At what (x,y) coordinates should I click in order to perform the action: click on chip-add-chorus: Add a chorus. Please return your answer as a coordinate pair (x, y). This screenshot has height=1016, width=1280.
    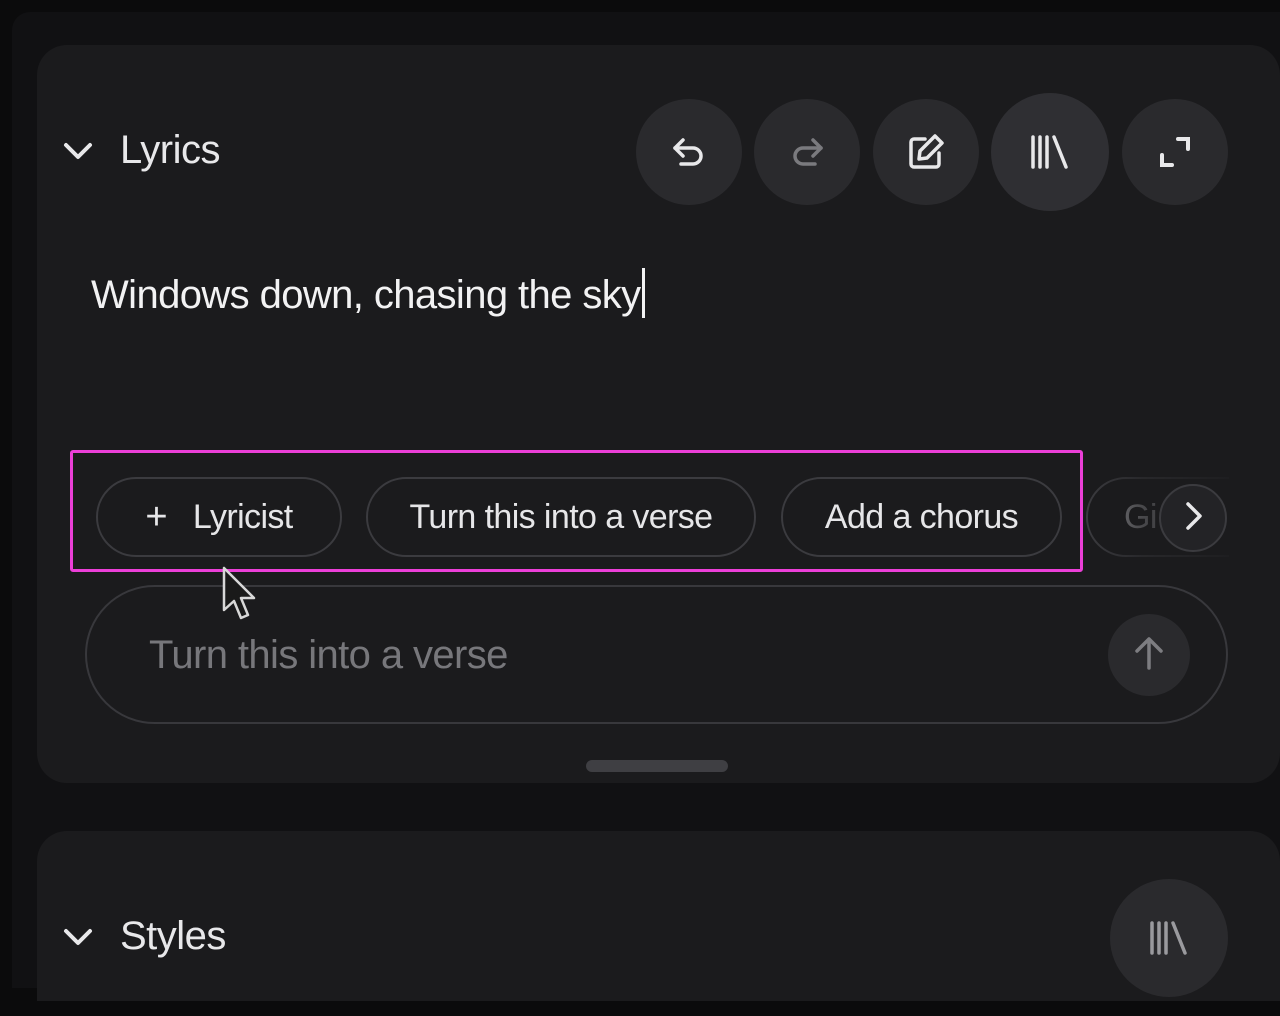
    Looking at the image, I should click on (921, 517).